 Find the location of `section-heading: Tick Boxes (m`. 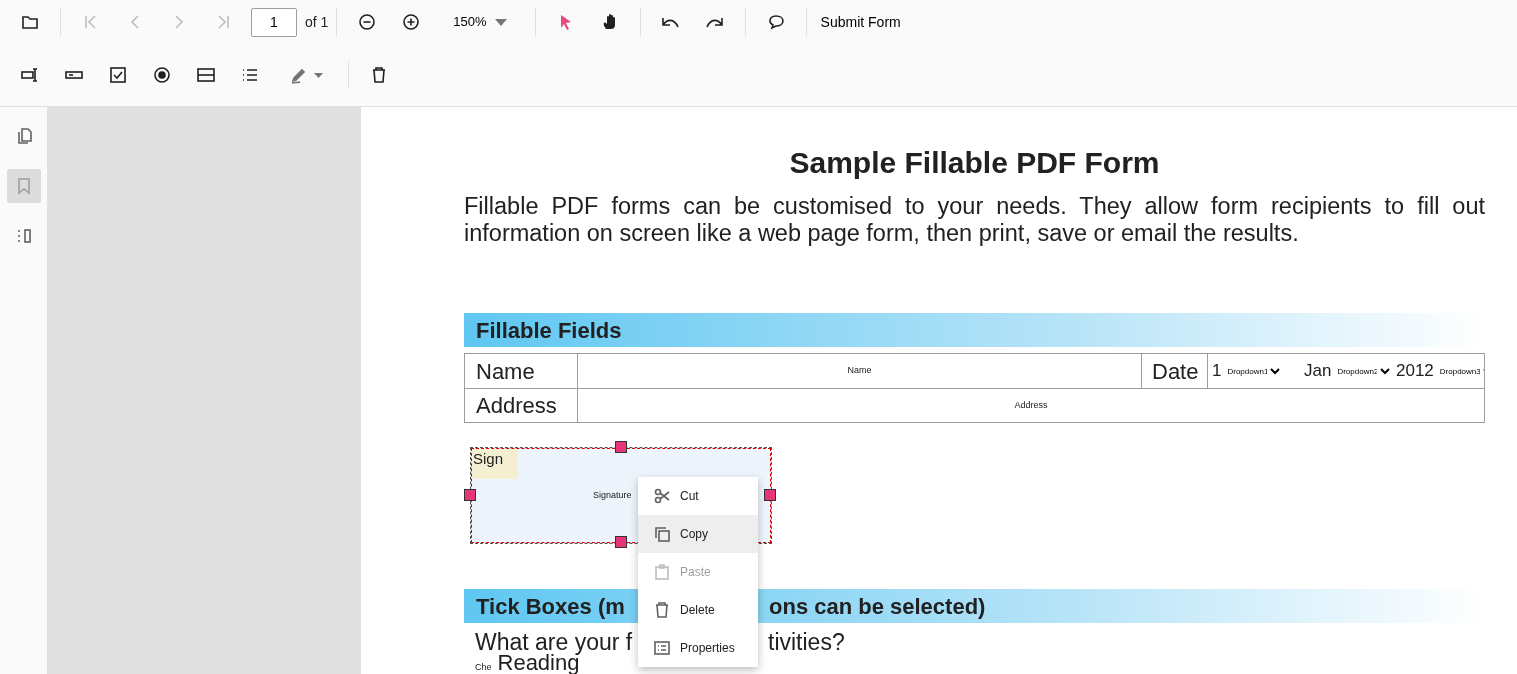

section-heading: Tick Boxes (m is located at coordinates (551, 606).